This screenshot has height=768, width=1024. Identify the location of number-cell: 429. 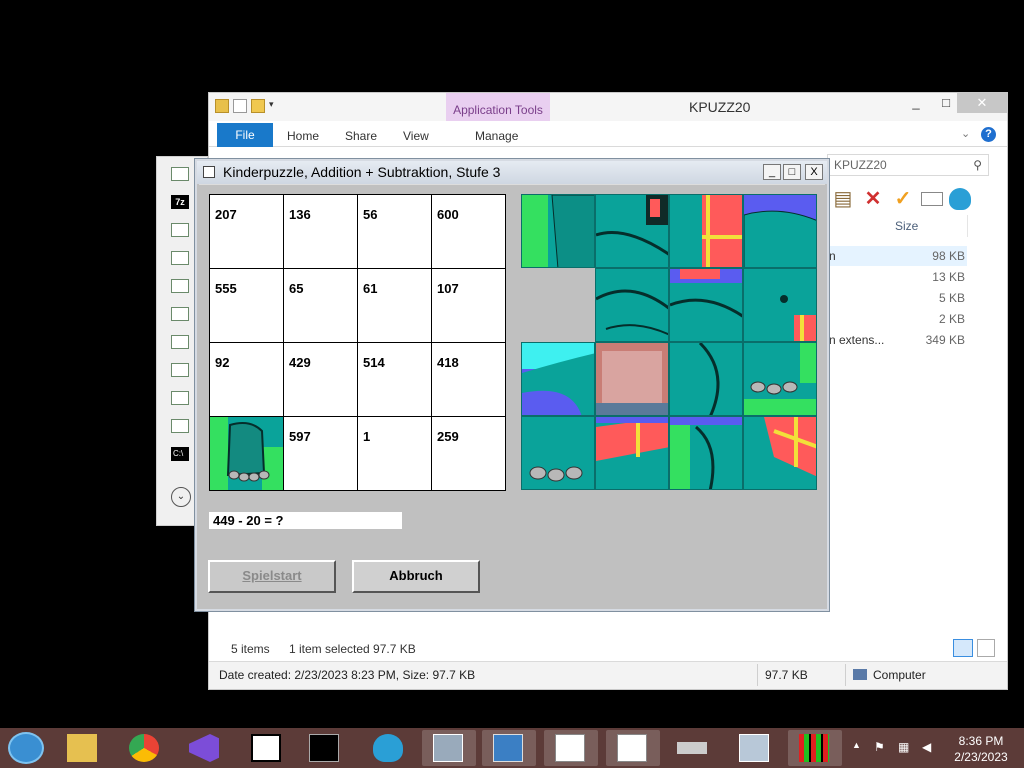
(320, 379).